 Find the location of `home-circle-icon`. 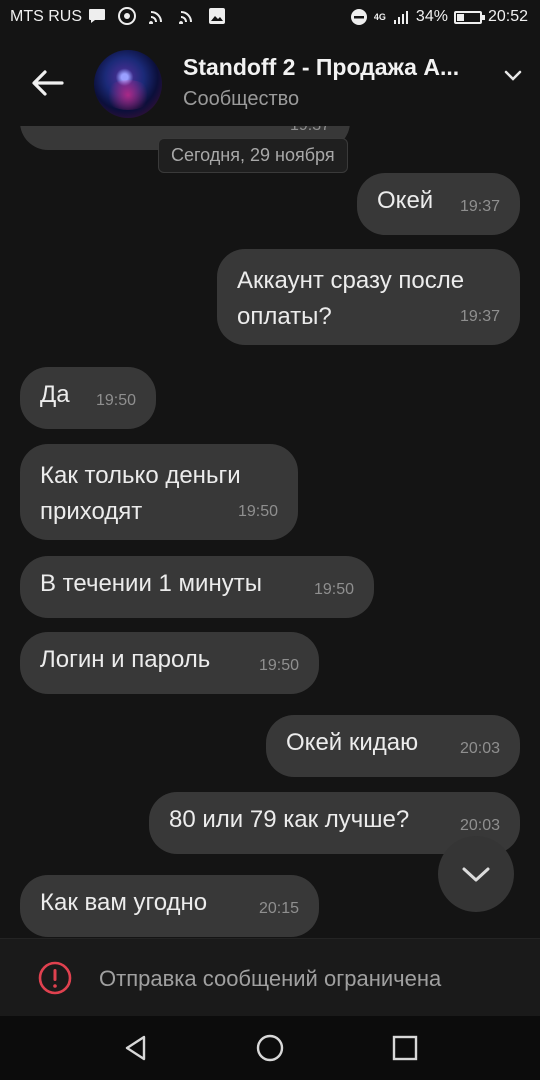

home-circle-icon is located at coordinates (270, 1048).